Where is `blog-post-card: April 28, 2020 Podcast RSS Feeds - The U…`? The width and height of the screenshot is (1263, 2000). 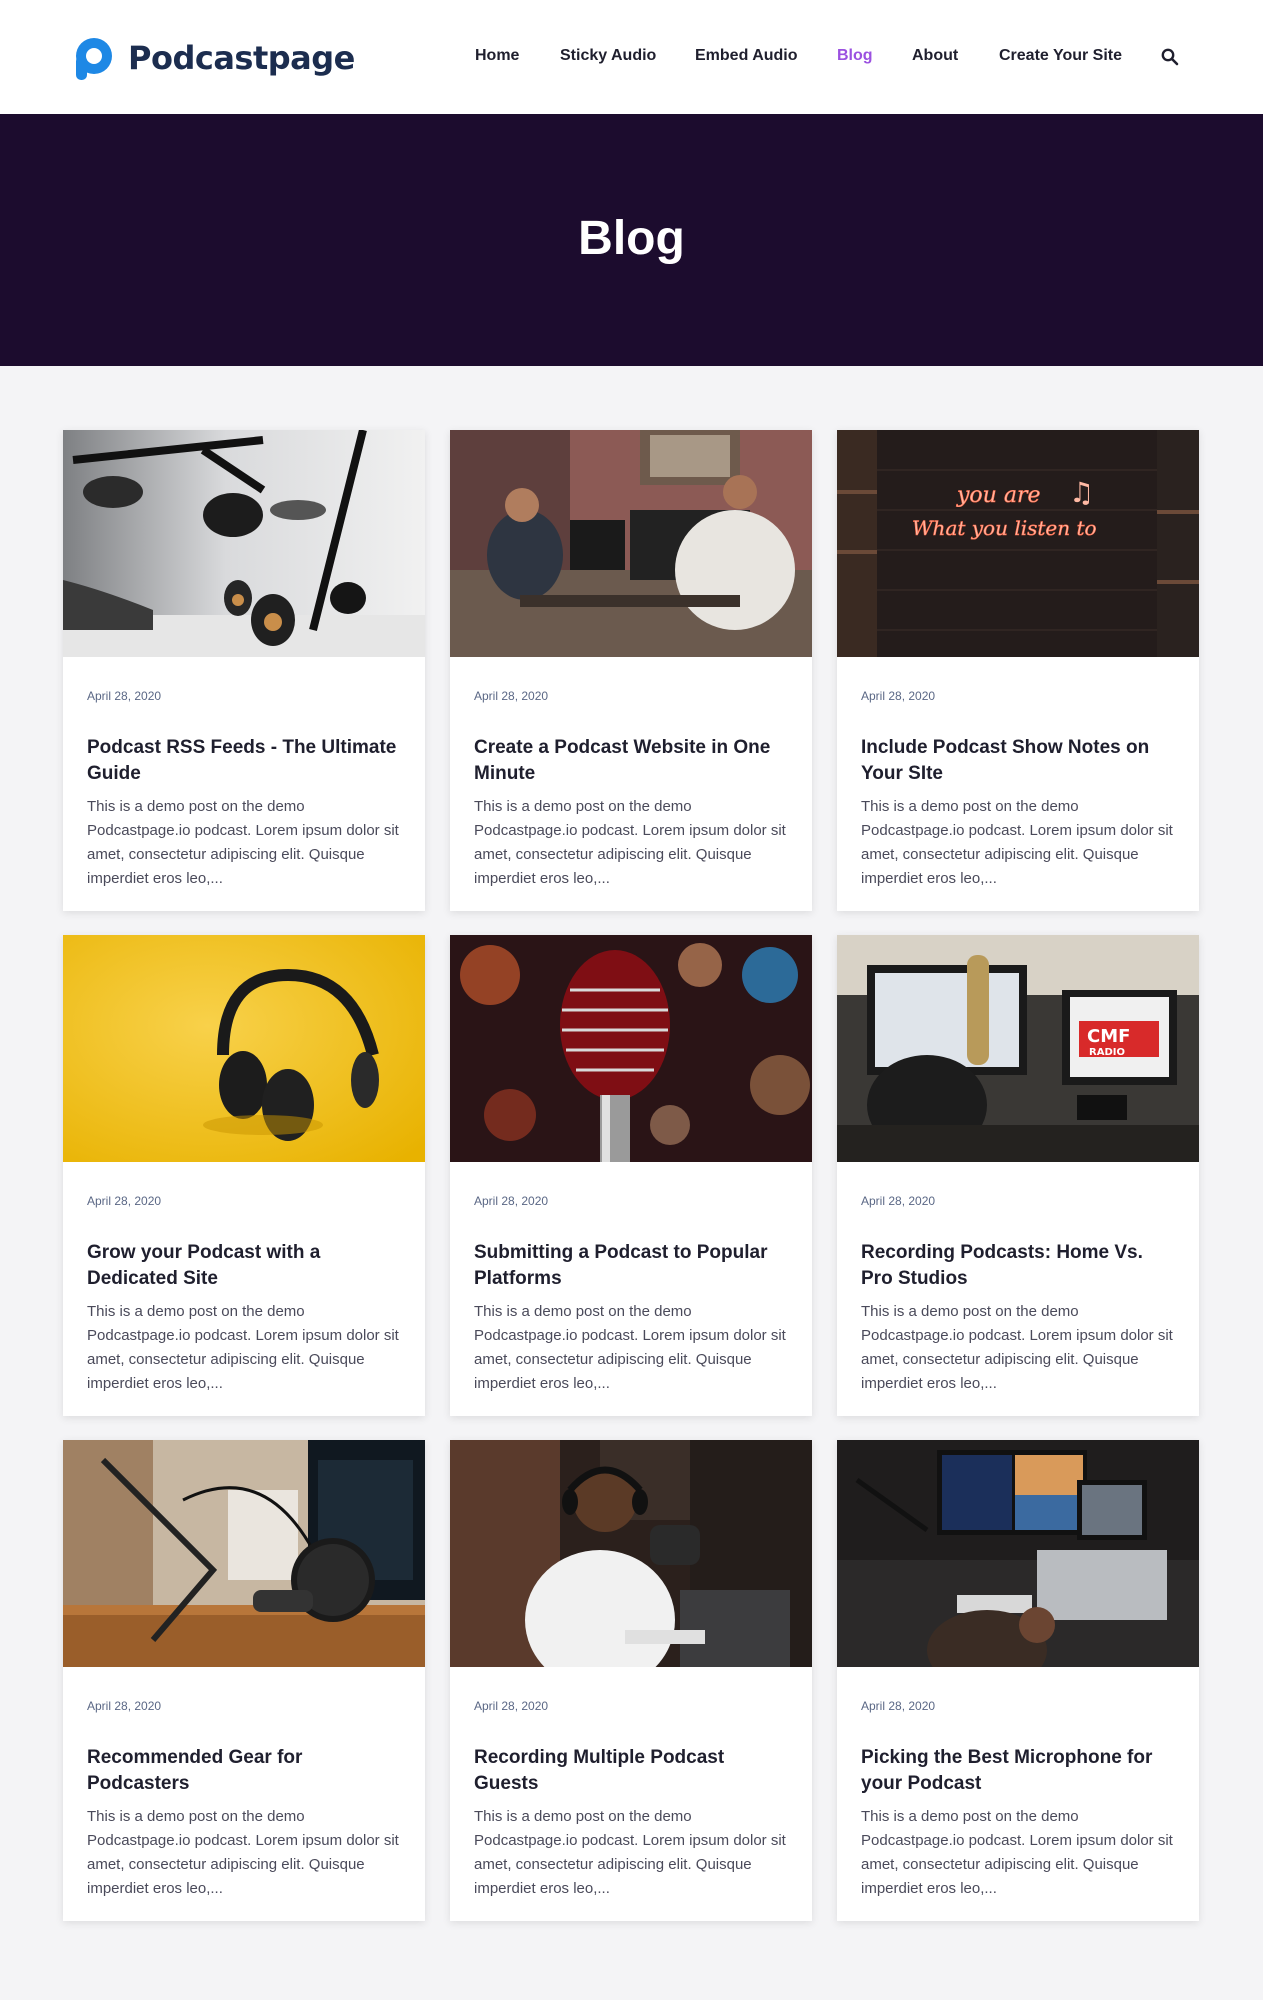 blog-post-card: April 28, 2020 Podcast RSS Feeds - The U… is located at coordinates (244, 670).